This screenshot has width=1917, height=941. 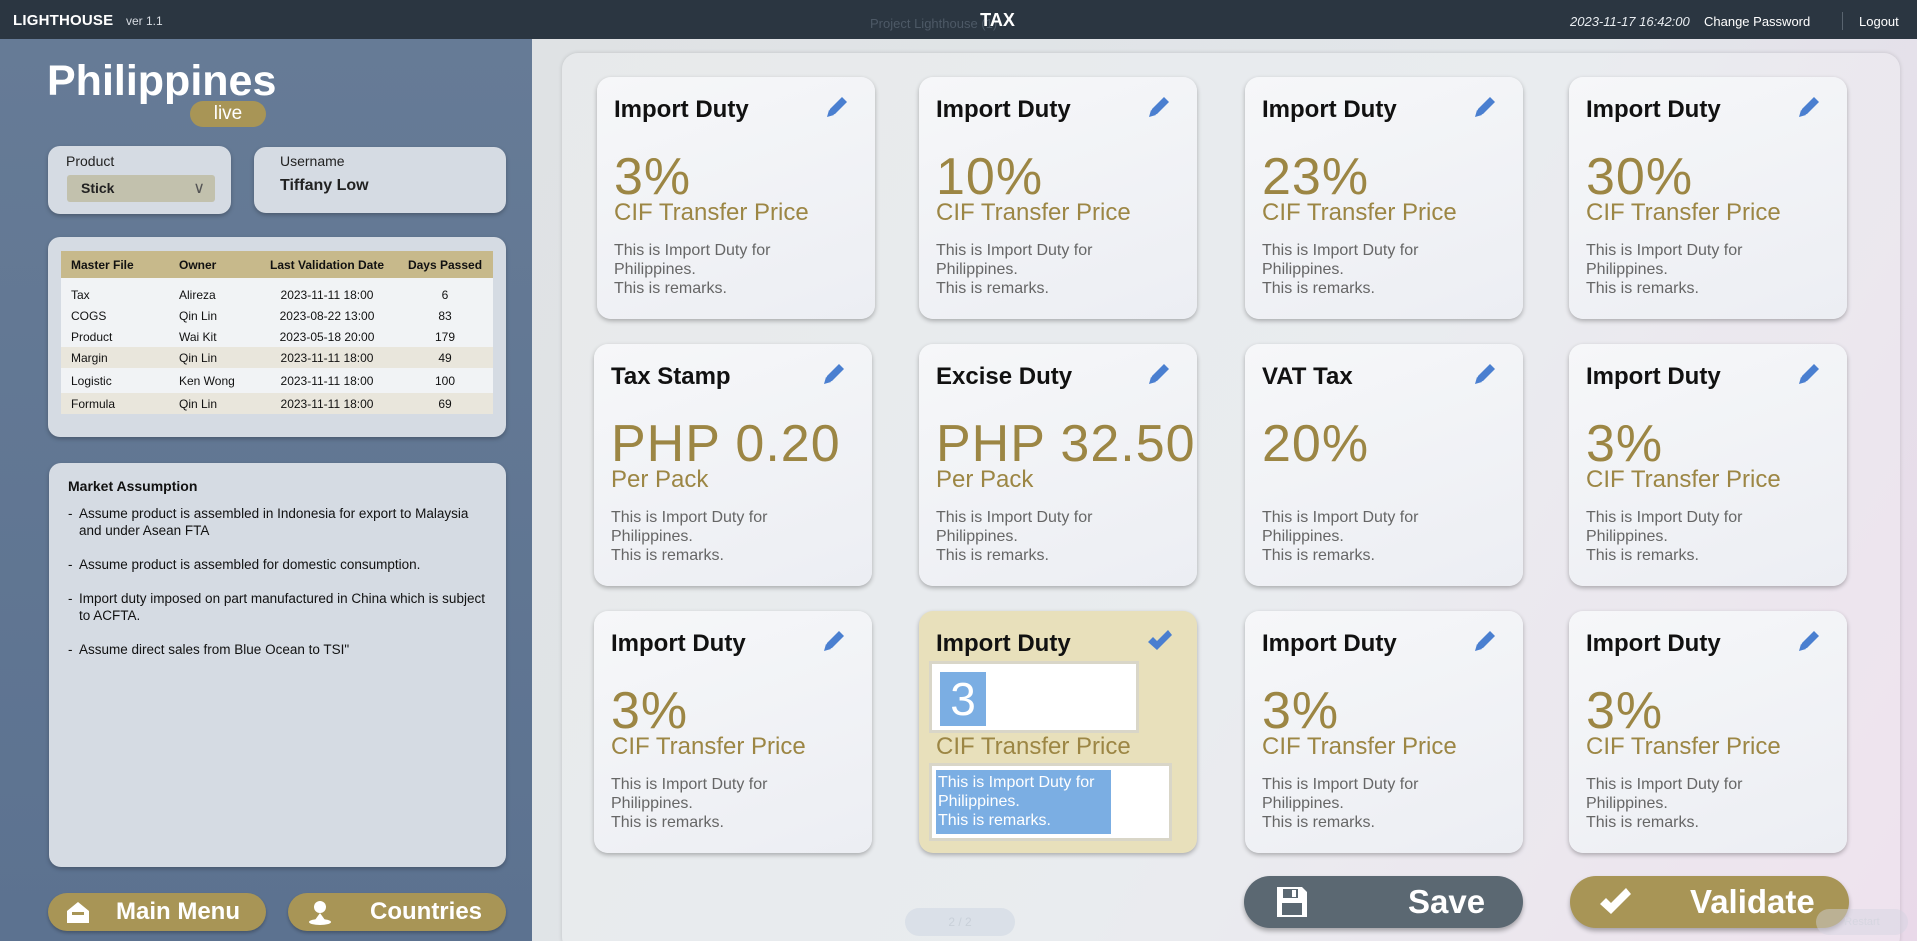 What do you see at coordinates (660, 479) in the screenshot?
I see `tax-card-unit: Per Pack` at bounding box center [660, 479].